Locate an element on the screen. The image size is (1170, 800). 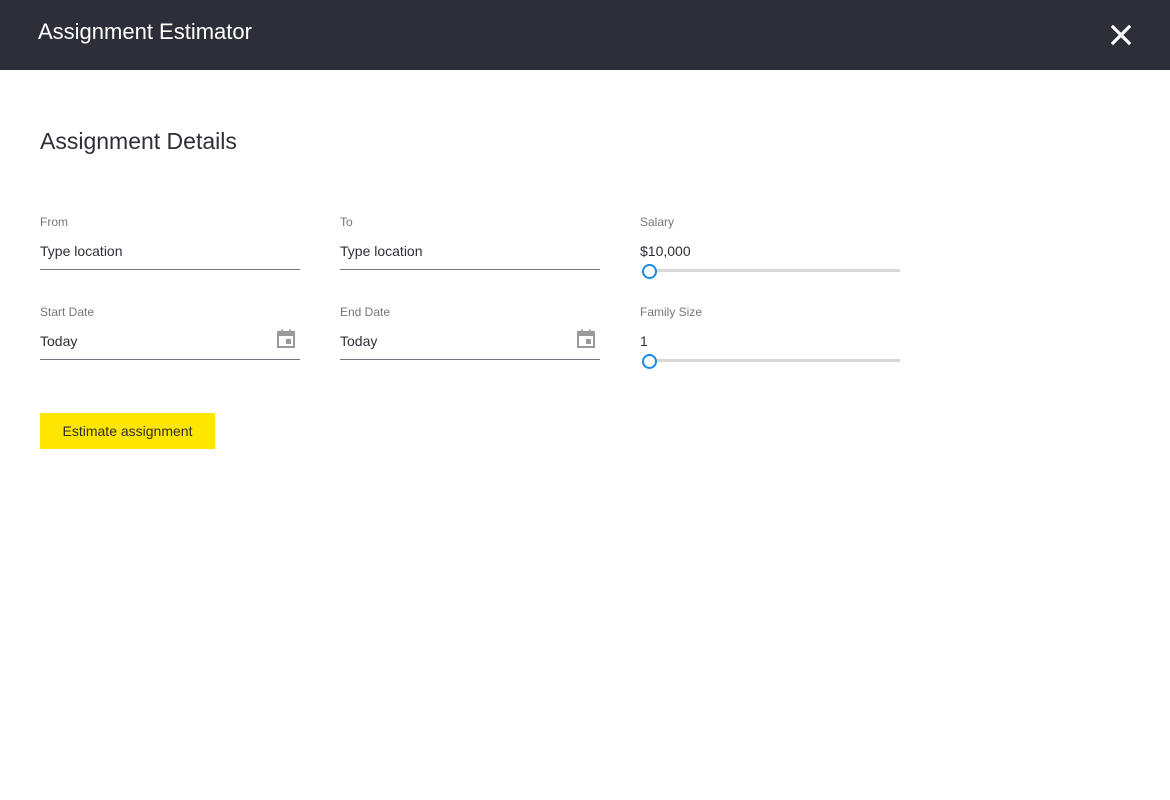
close-icon is located at coordinates (1121, 35).